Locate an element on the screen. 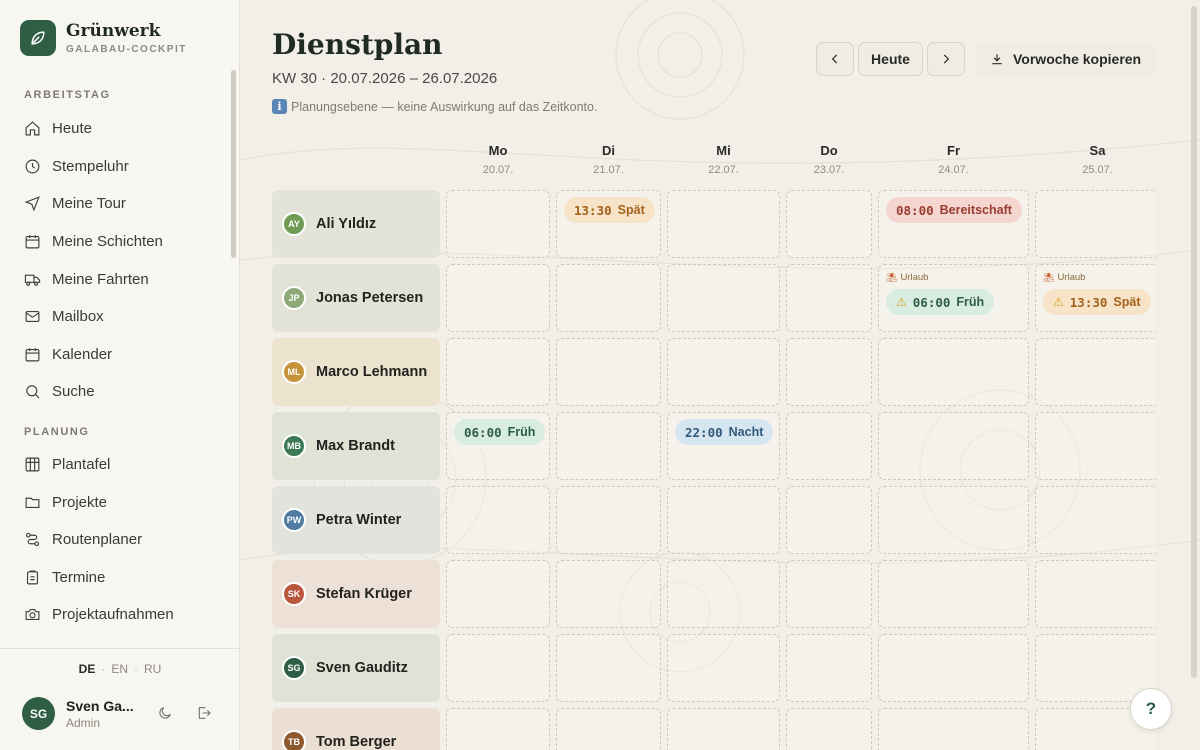  logout-button is located at coordinates (205, 714).